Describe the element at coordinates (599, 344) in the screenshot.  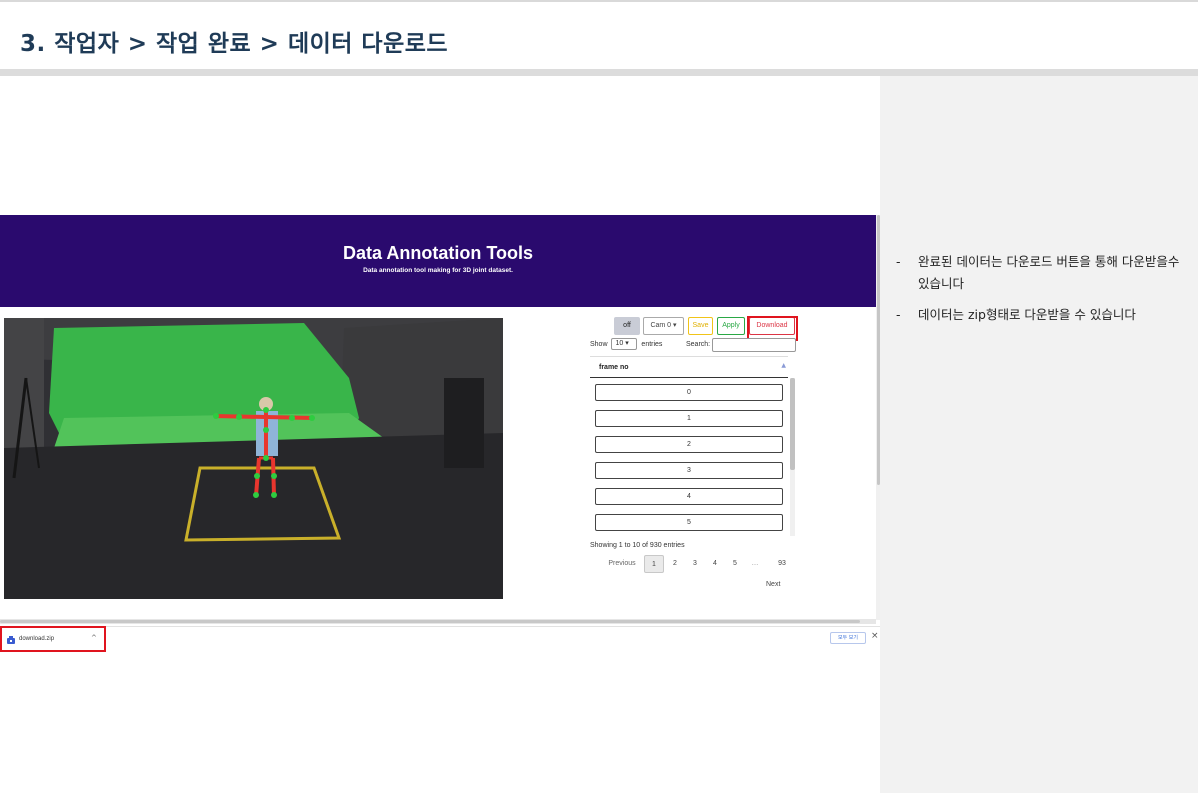
I see `show-label: Show` at that location.